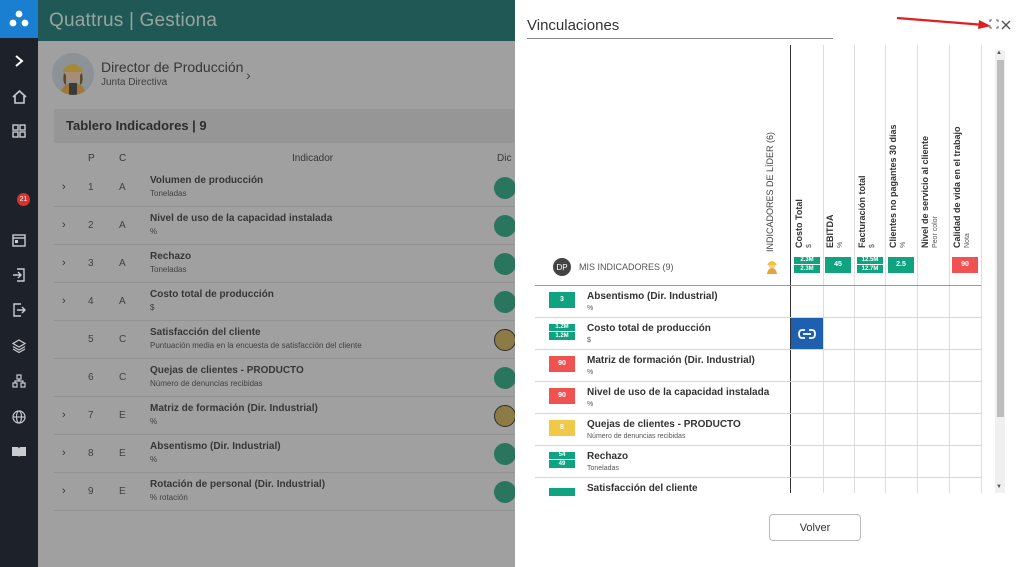 The width and height of the screenshot is (1024, 567). Describe the element at coordinates (19, 97) in the screenshot. I see `home-icon` at that location.